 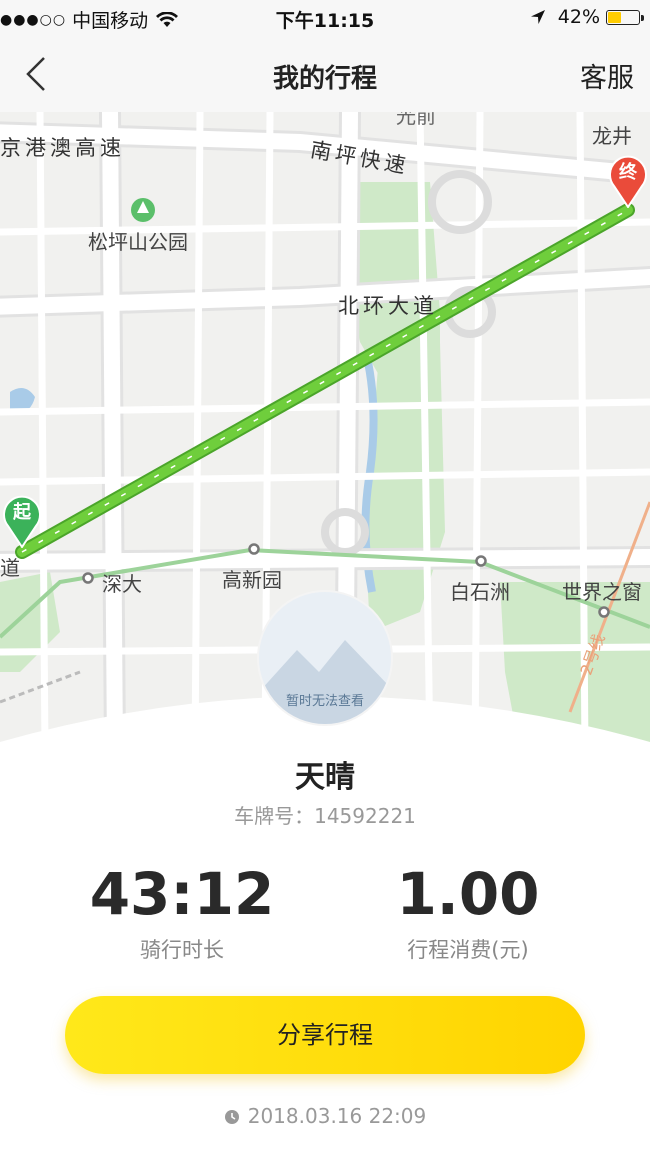 I want to click on cost-label: 行程消费(元), so click(x=468, y=950).